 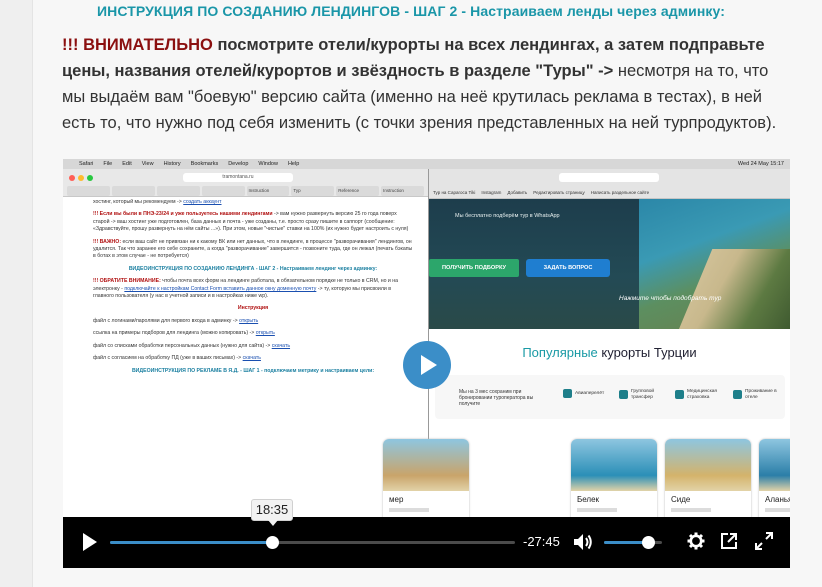 What do you see at coordinates (583, 542) in the screenshot?
I see `volume-icon` at bounding box center [583, 542].